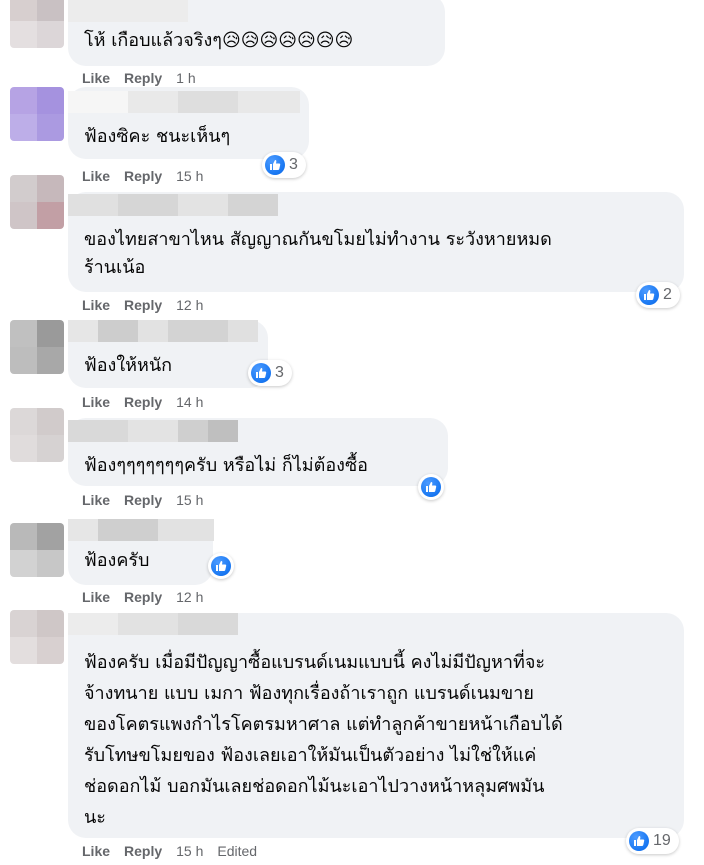  I want to click on comment-timestamp: 1 h, so click(185, 78).